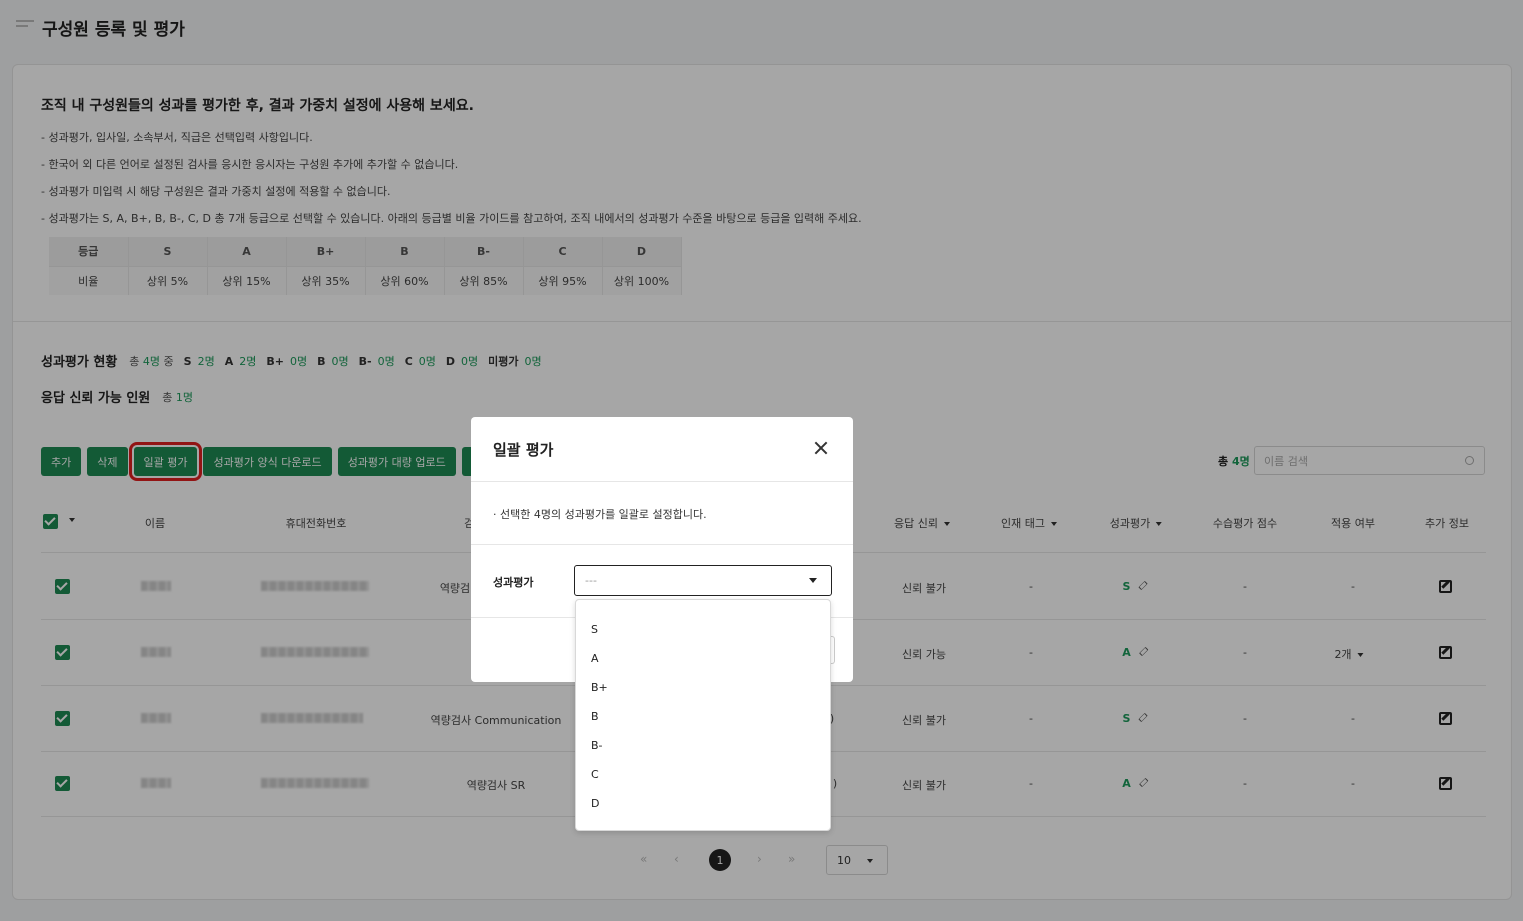 The height and width of the screenshot is (921, 1523). Describe the element at coordinates (703, 658) in the screenshot. I see `dropdown-option: A` at that location.